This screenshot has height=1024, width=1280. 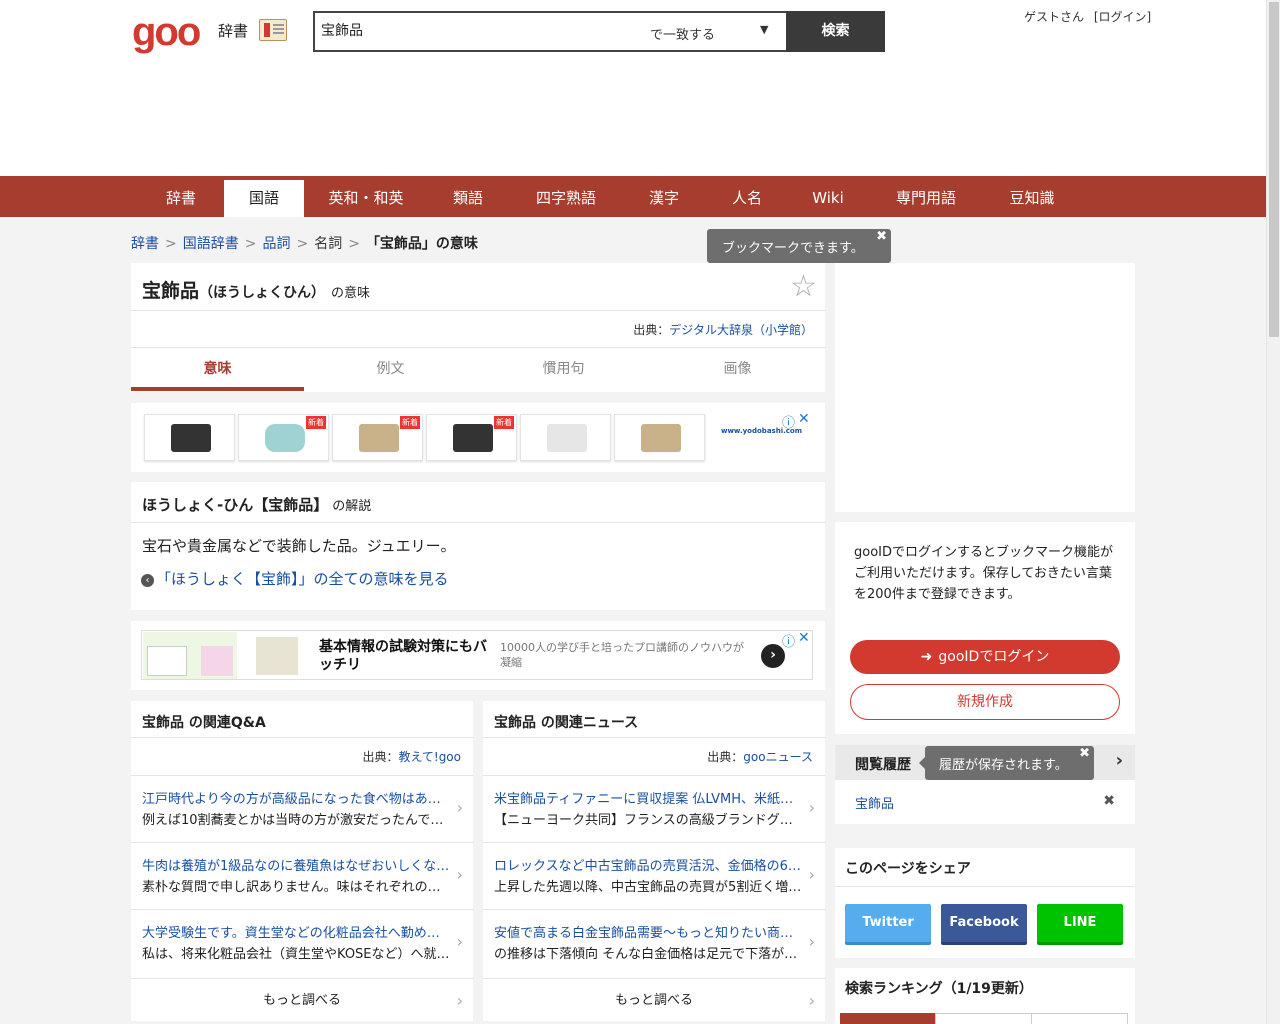 I want to click on facebook-share-button: Facebook, so click(x=984, y=923).